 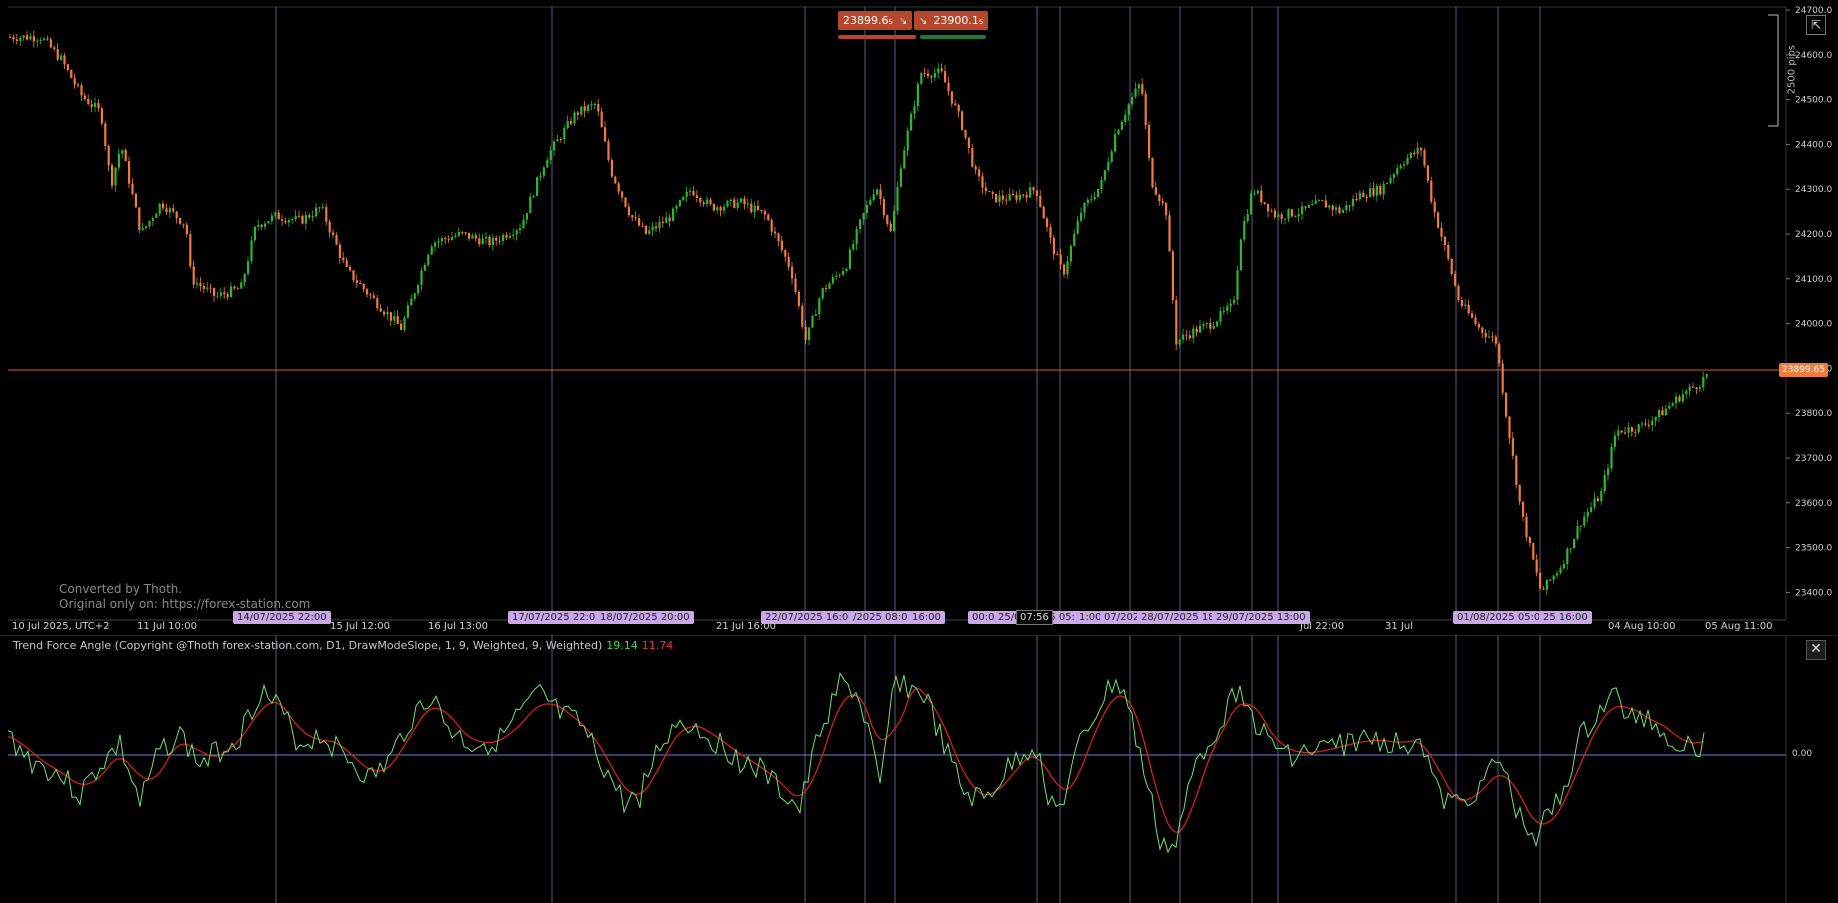 I want to click on time-marker-tag: 16:00, so click(x=926, y=617).